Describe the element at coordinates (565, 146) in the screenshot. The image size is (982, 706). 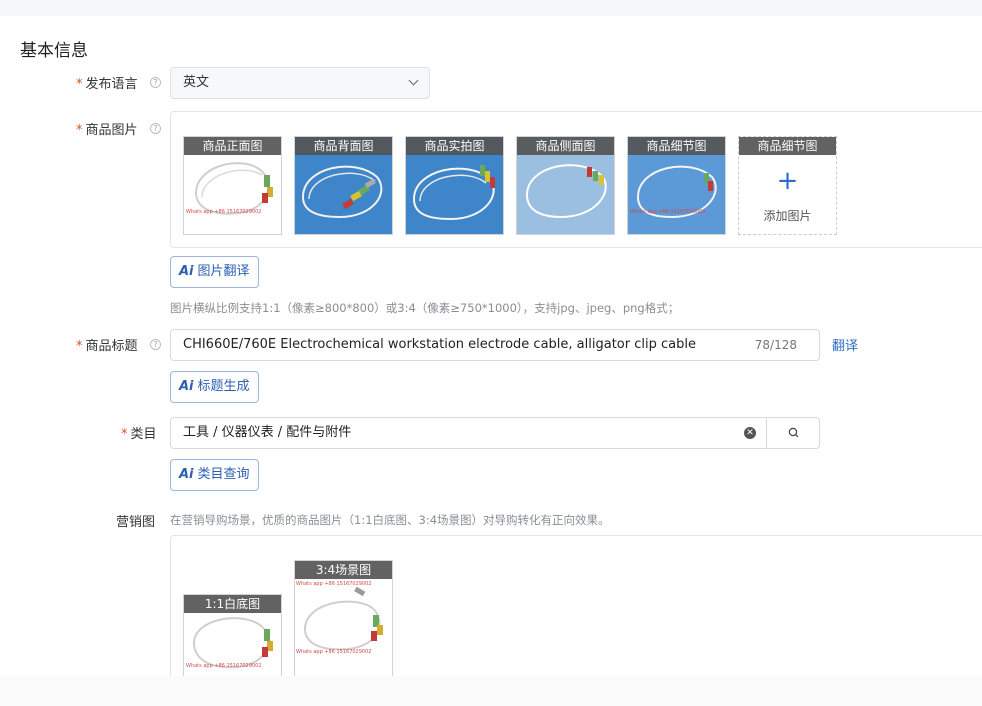
I see `thumb-caption: 商品侧面图` at that location.